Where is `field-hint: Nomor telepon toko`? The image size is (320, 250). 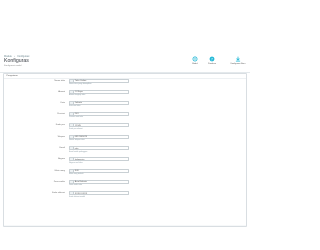
field-hint: Nomor telepon toko is located at coordinates (77, 140).